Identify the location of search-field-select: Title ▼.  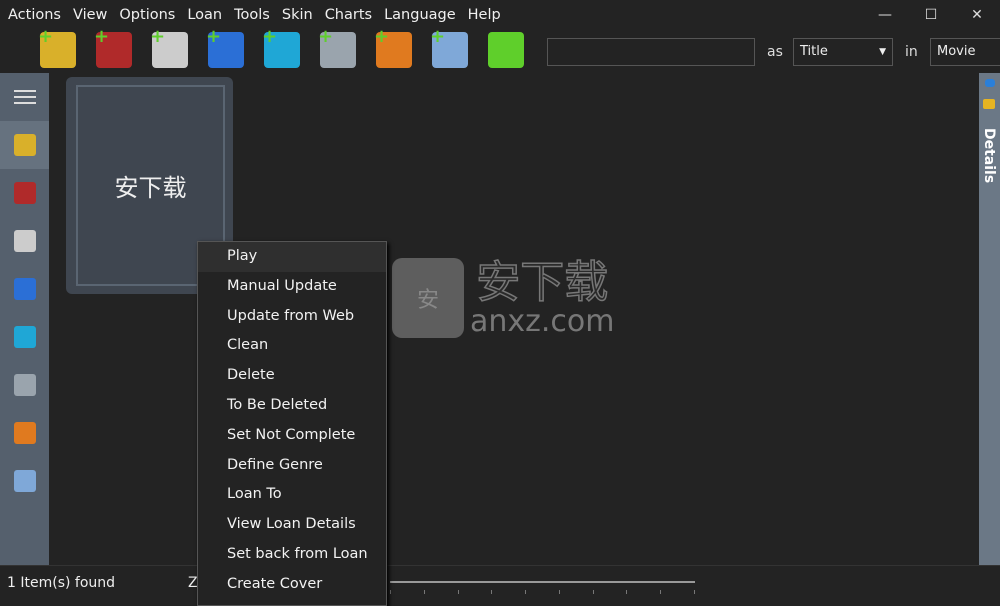
(843, 52).